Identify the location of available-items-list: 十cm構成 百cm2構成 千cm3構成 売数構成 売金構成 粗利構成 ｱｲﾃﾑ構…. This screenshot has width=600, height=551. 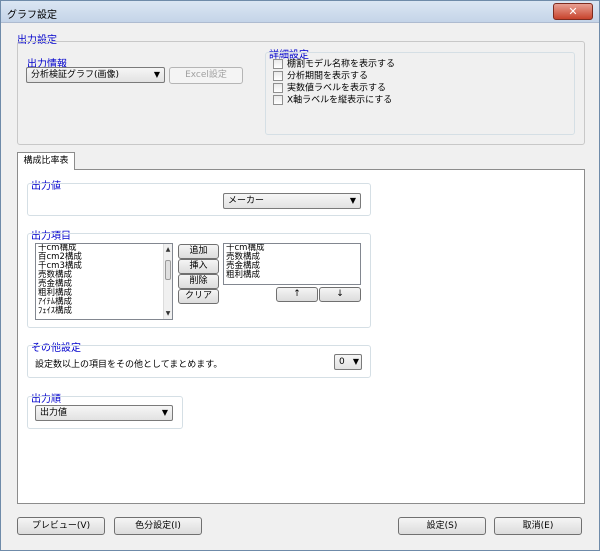
(104, 281).